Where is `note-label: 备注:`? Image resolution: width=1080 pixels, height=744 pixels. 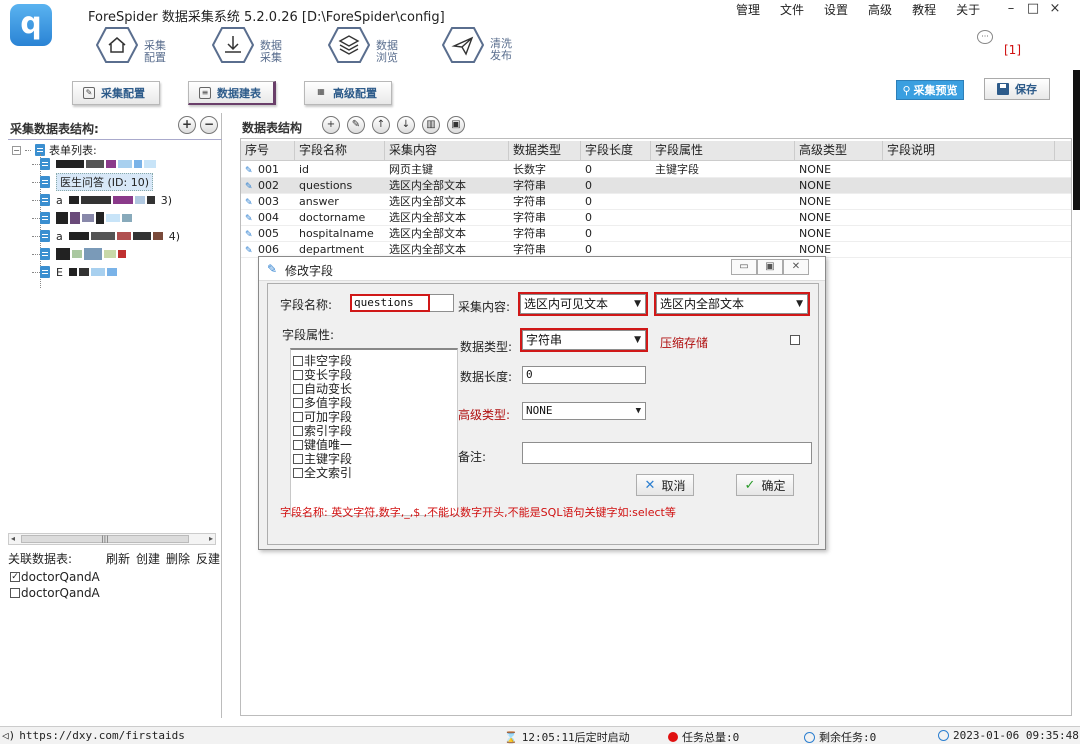
note-label: 备注: is located at coordinates (472, 457).